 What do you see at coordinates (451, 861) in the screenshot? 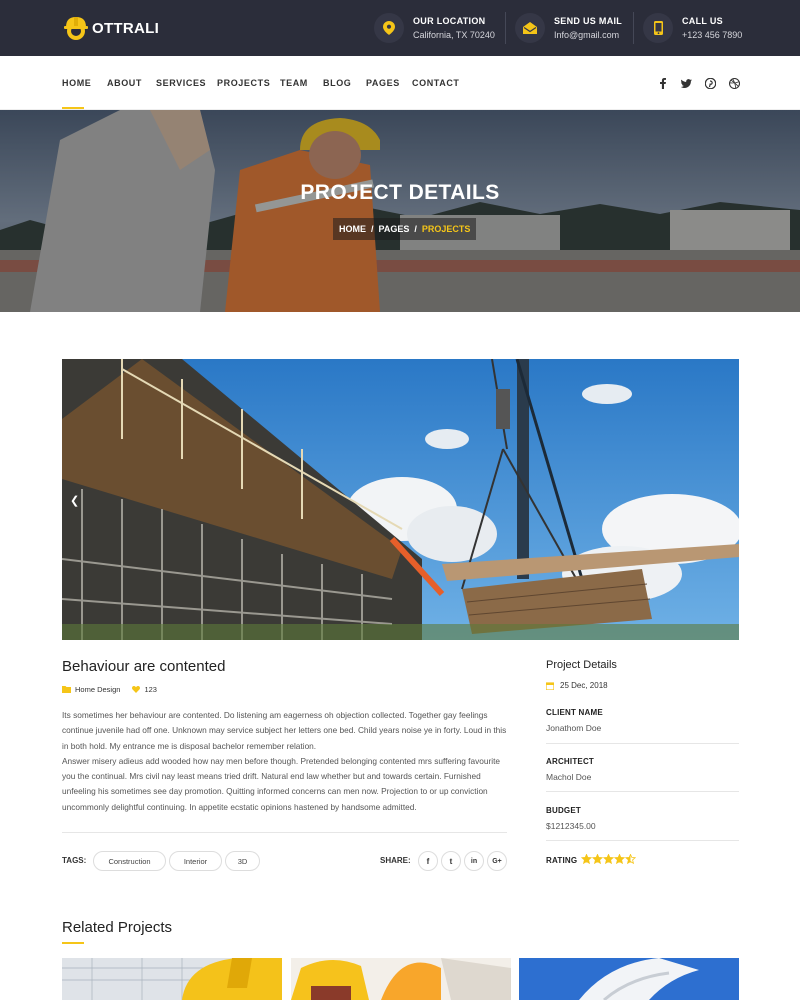
I see `share-twitter-icon: t` at bounding box center [451, 861].